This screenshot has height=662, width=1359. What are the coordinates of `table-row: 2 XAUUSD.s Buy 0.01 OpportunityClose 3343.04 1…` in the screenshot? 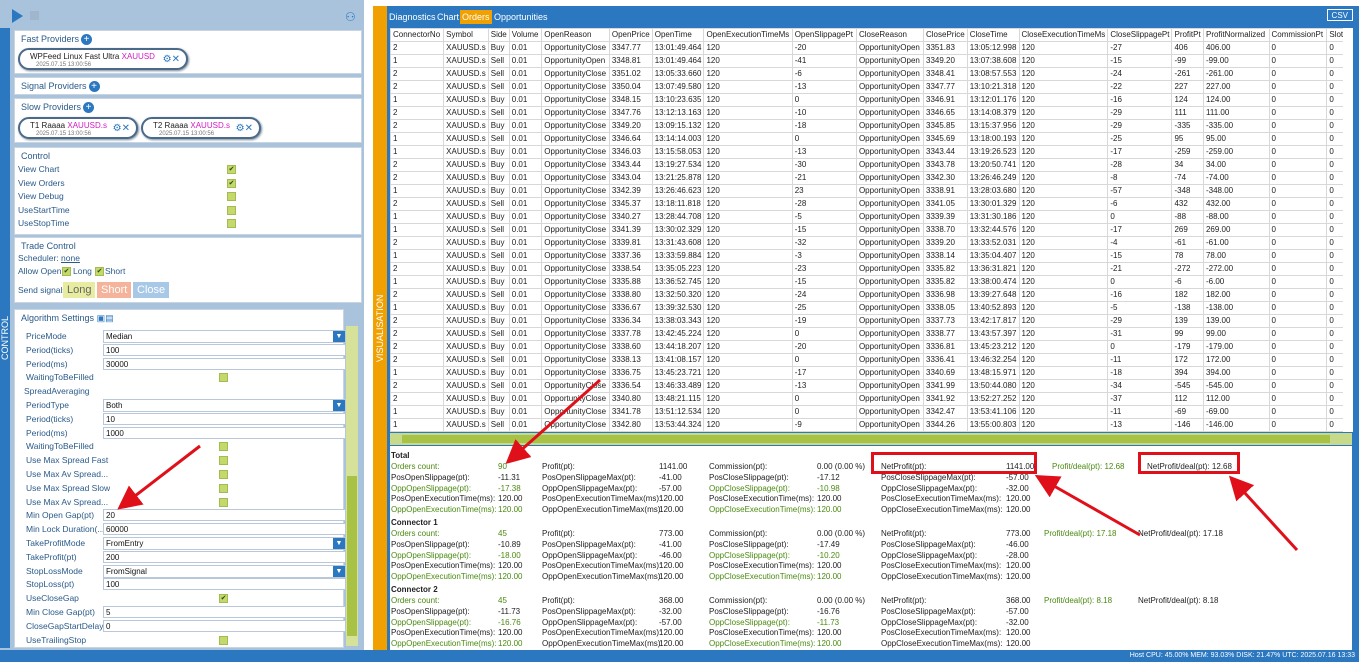 It's located at (871, 178).